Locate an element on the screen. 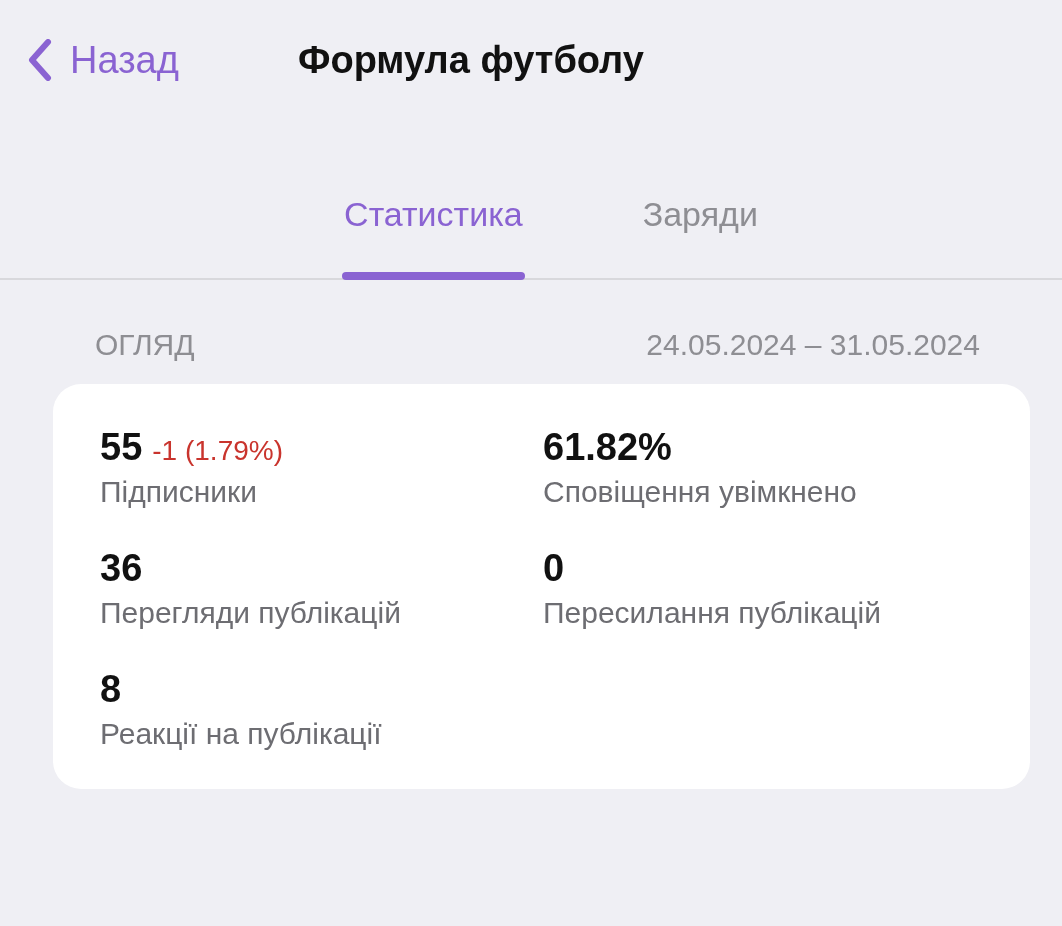  metric-value: 0 is located at coordinates (554, 568).